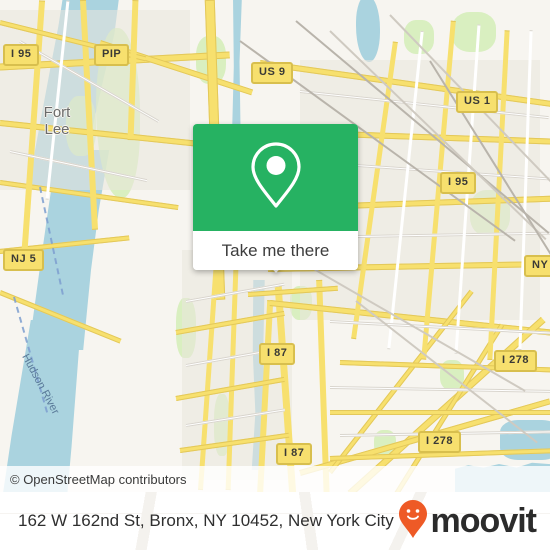  What do you see at coordinates (294, 454) in the screenshot?
I see `highway-shield-i87-s: I 87` at bounding box center [294, 454].